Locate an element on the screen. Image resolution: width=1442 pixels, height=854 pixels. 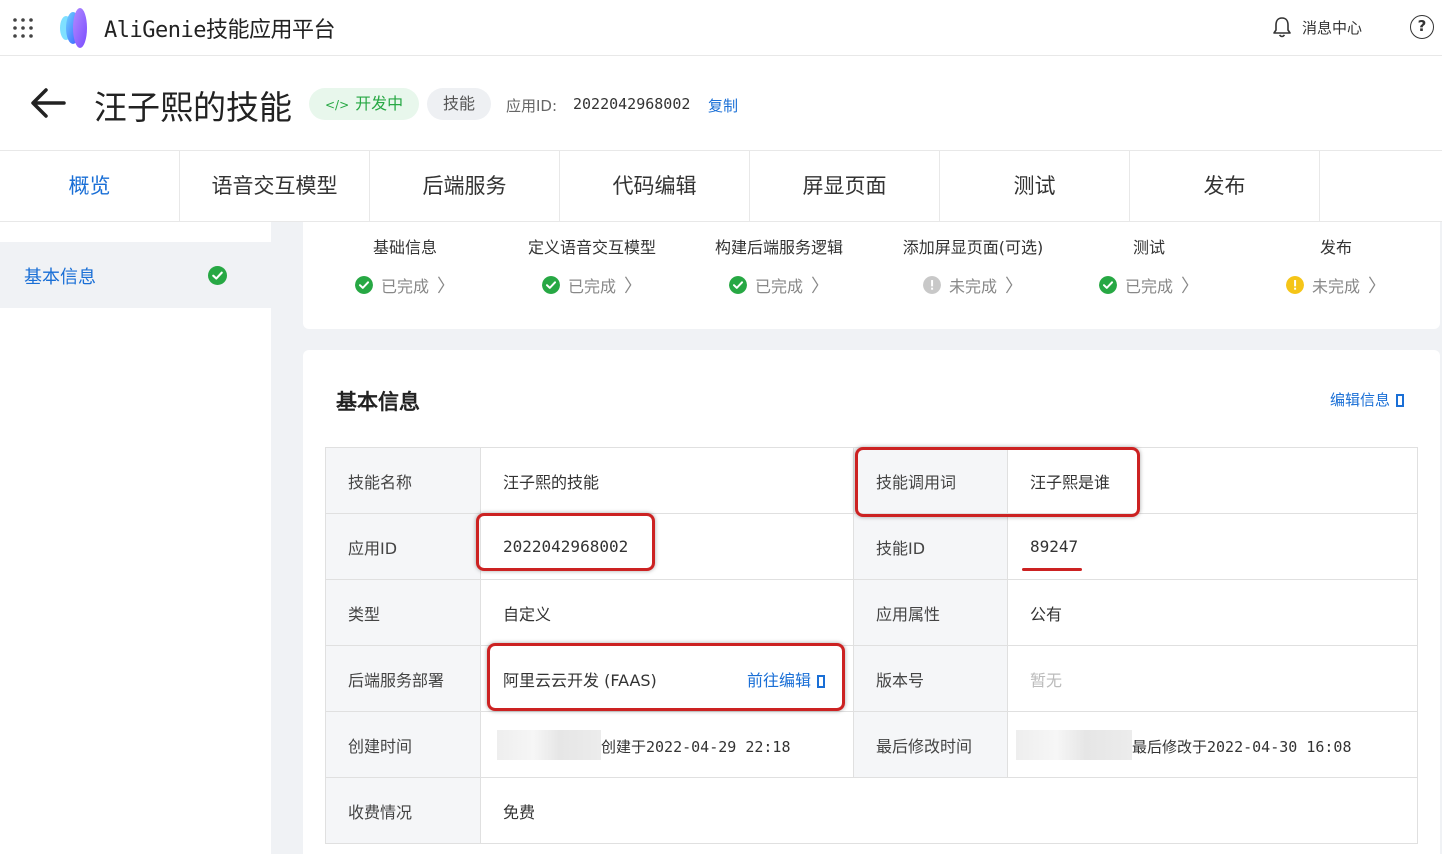
bell-icon is located at coordinates (1282, 27).